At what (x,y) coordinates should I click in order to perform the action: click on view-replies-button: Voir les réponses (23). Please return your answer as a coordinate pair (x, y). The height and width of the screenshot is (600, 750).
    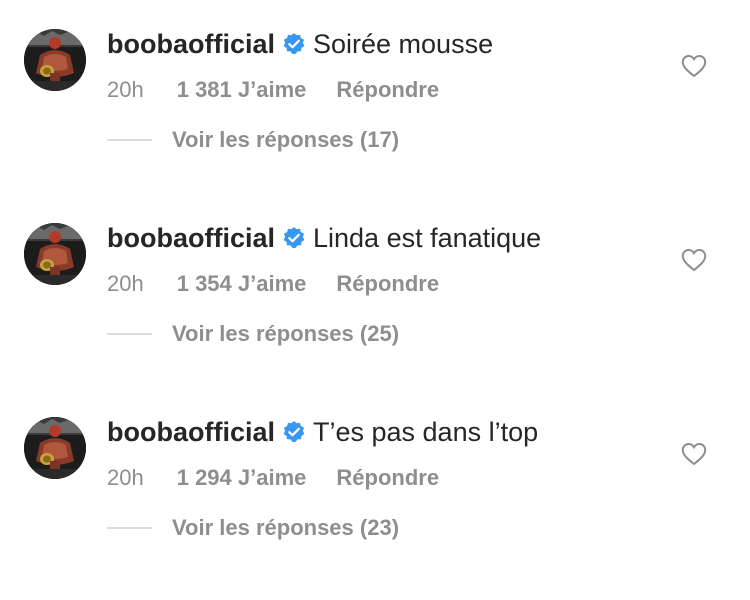
    Looking at the image, I should click on (253, 528).